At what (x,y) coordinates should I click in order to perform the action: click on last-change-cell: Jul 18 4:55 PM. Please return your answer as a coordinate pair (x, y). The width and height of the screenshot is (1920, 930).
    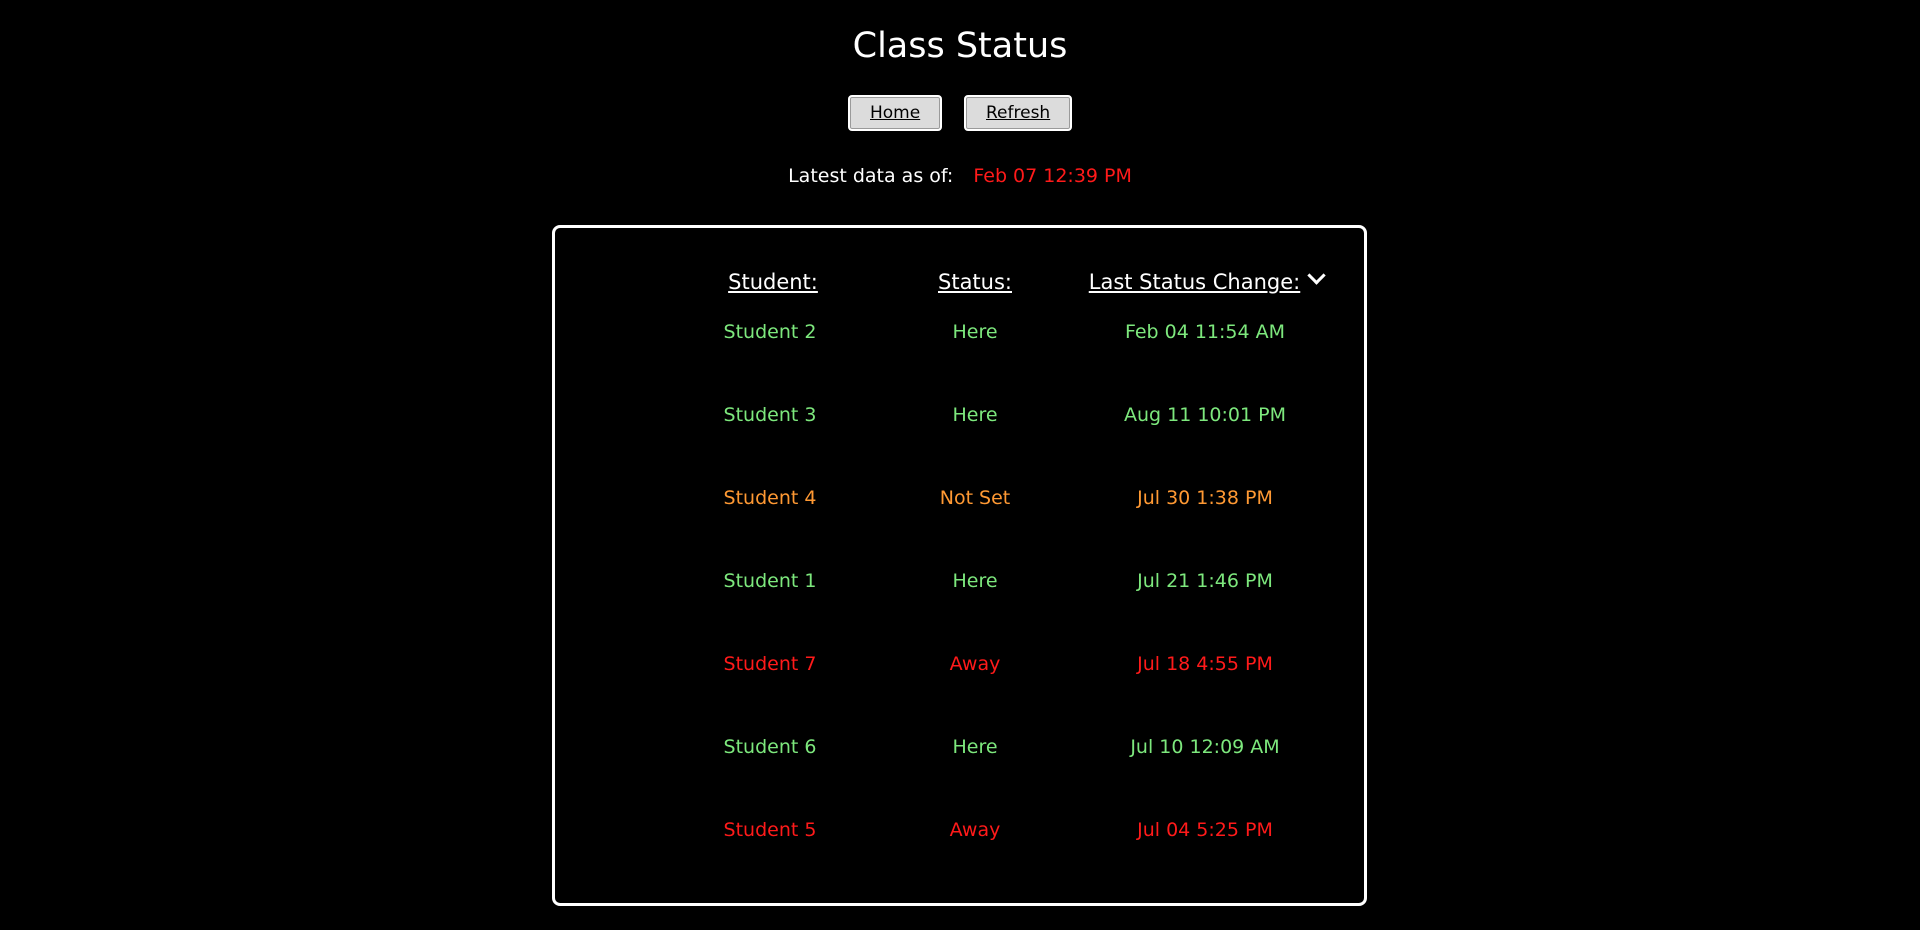
    Looking at the image, I should click on (1205, 664).